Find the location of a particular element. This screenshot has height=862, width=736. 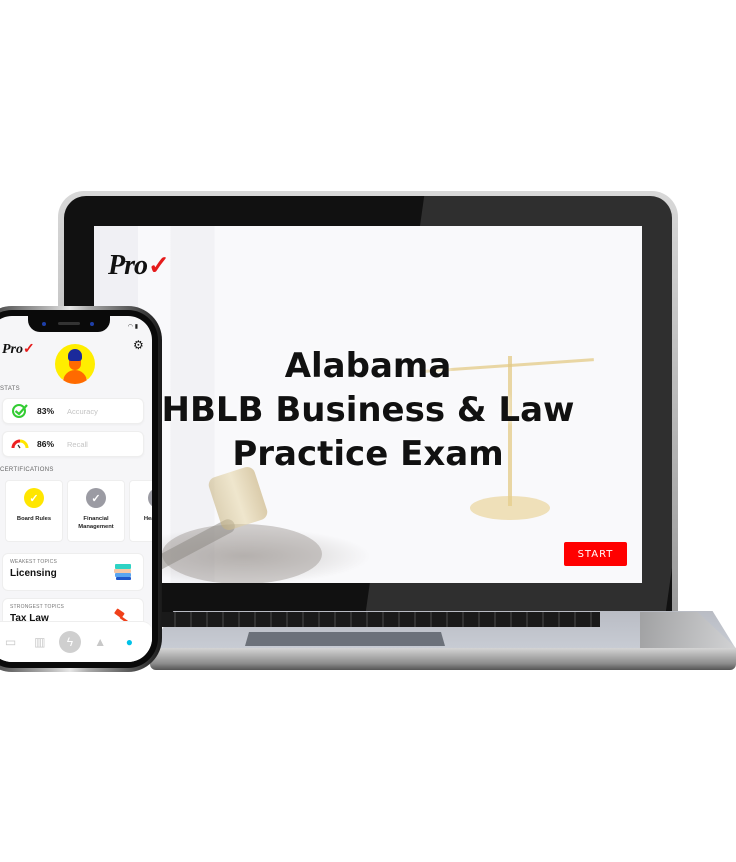

cert-card: ✓ Health Saf is located at coordinates (140, 511).